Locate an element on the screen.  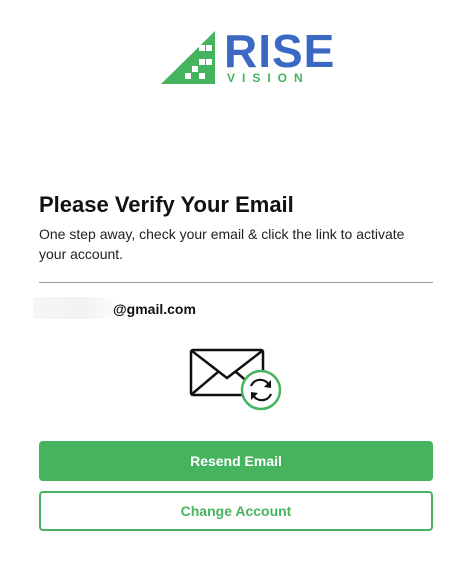
page-title: Please Verify Your Email is located at coordinates (166, 204).